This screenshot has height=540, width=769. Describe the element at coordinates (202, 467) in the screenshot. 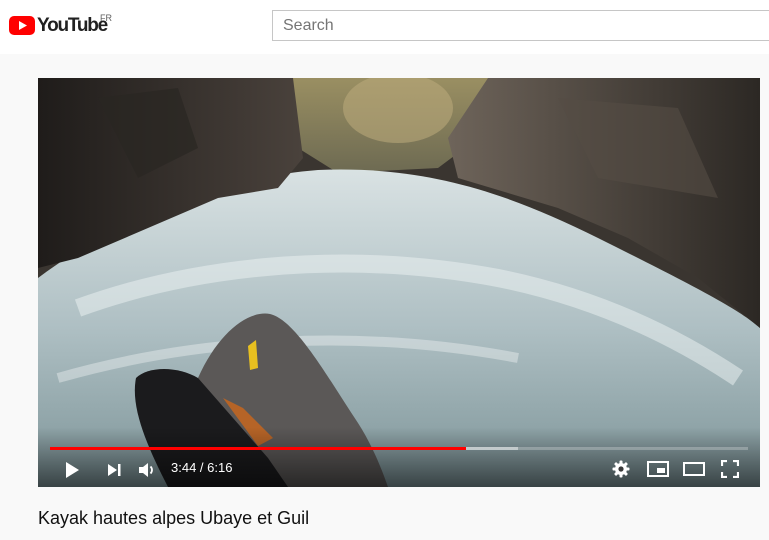

I see `time-display: 3:44 / 6:16` at that location.